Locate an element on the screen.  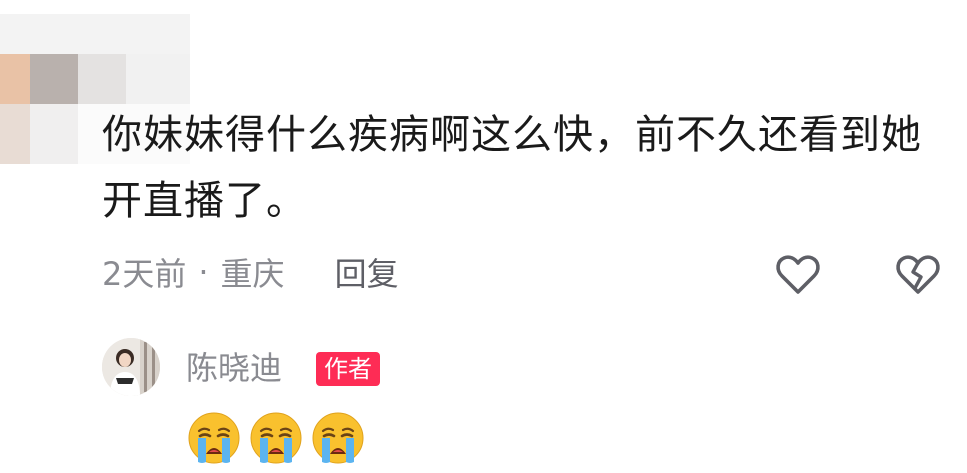
comment-time: 2天前 is located at coordinates (144, 274).